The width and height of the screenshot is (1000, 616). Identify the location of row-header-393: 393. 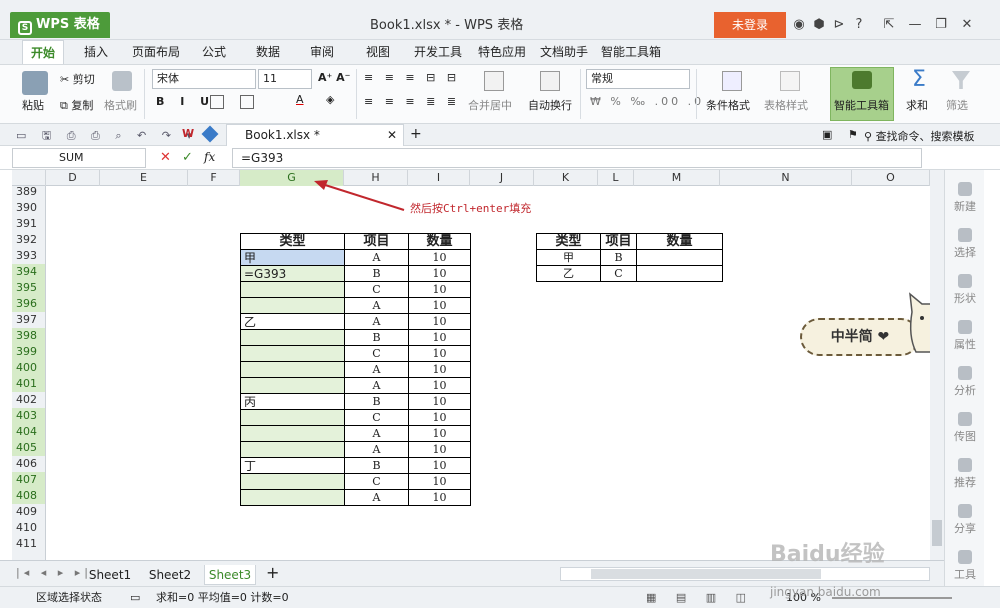
(28, 256).